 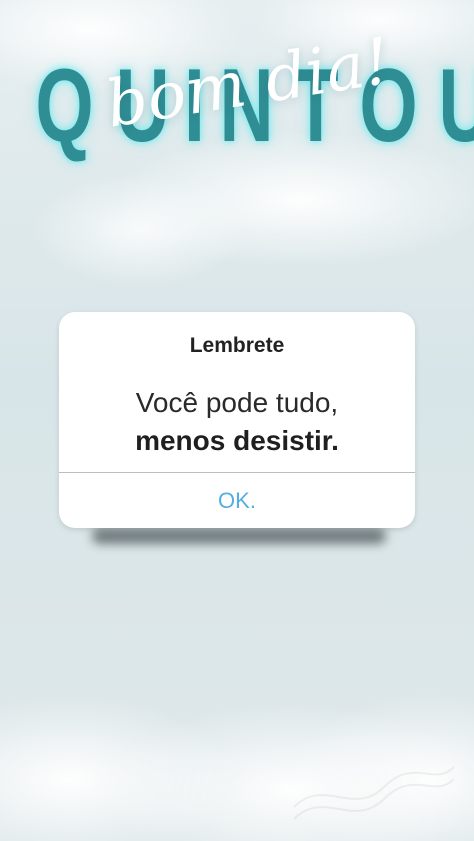 I want to click on dialog-message-line-2: menos desistir., so click(x=237, y=440).